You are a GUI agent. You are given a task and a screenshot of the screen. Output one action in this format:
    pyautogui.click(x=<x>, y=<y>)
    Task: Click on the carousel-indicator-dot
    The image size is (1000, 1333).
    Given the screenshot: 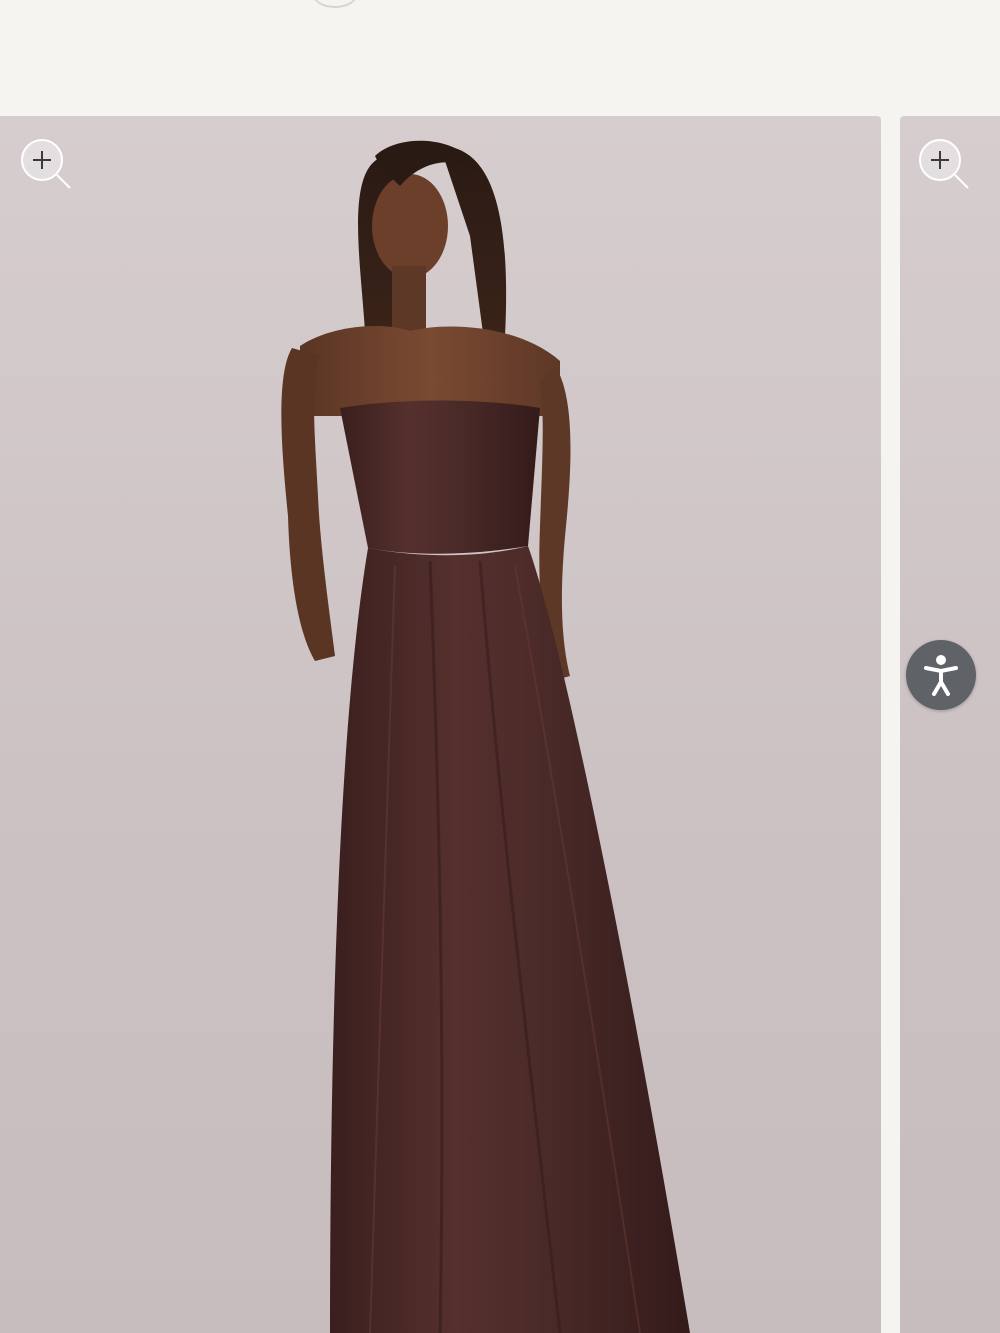 What is the action you would take?
    pyautogui.click(x=335, y=4)
    